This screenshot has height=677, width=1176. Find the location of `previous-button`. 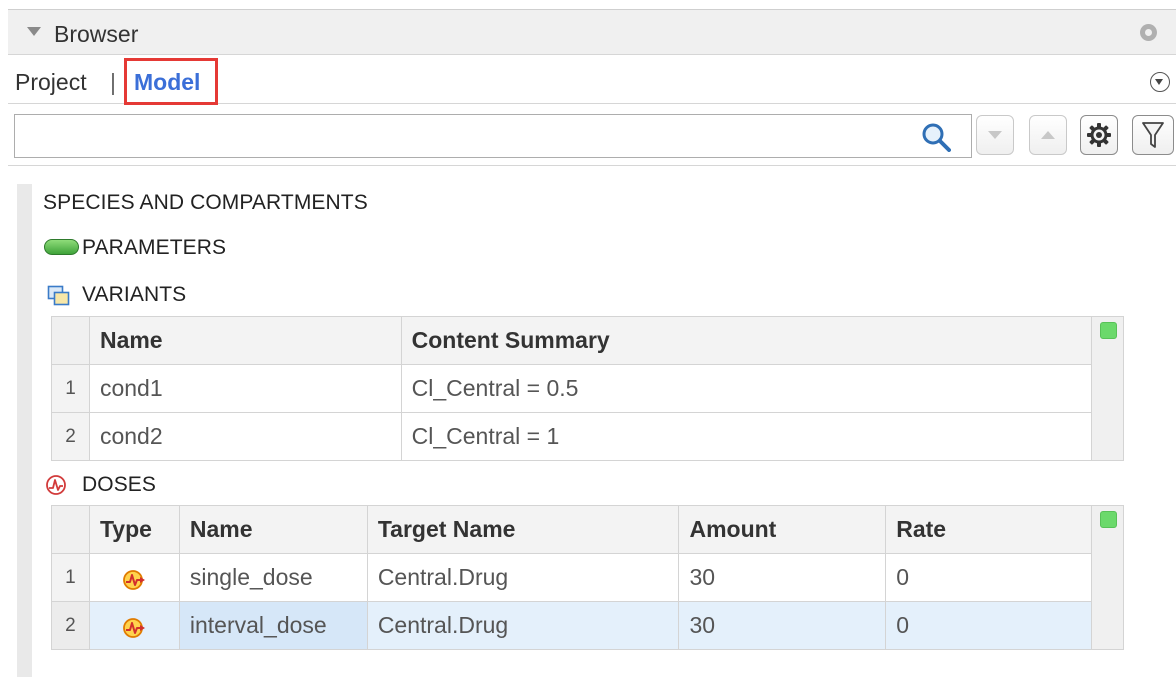

previous-button is located at coordinates (1048, 135).